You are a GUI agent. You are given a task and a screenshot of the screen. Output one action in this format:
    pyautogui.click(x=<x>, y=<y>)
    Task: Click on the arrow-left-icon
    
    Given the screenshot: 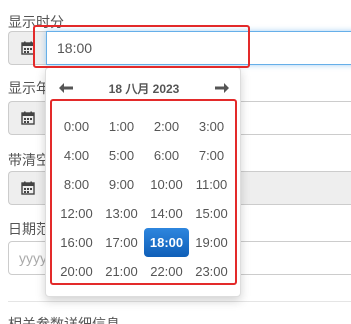 What is the action you would take?
    pyautogui.click(x=66, y=88)
    